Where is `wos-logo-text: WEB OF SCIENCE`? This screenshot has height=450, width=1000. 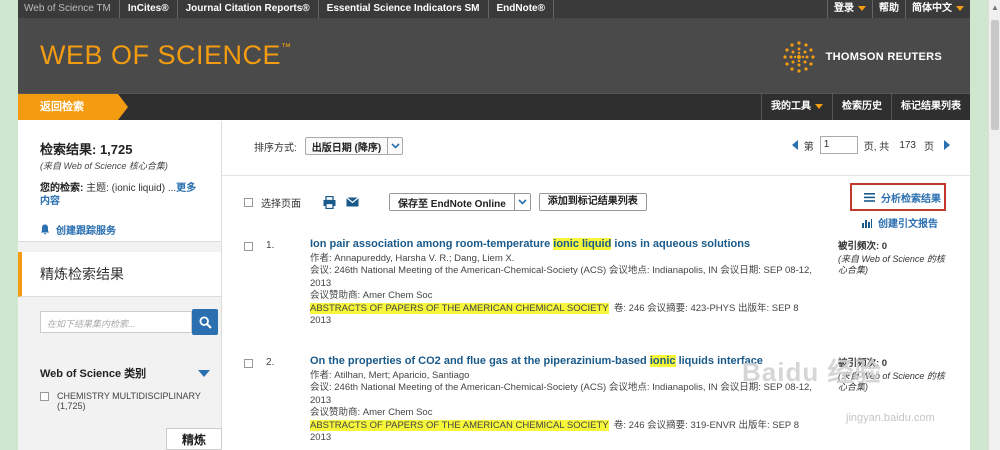 wos-logo-text: WEB OF SCIENCE is located at coordinates (161, 55).